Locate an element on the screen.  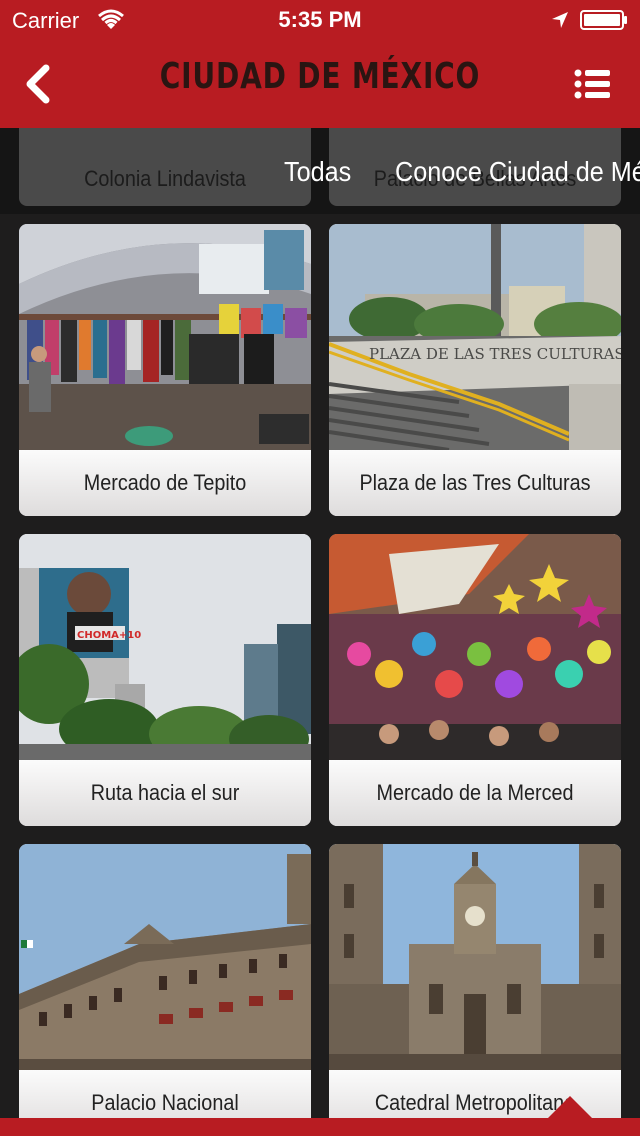
place-name: Mercado de la Merced is located at coordinates (475, 792).